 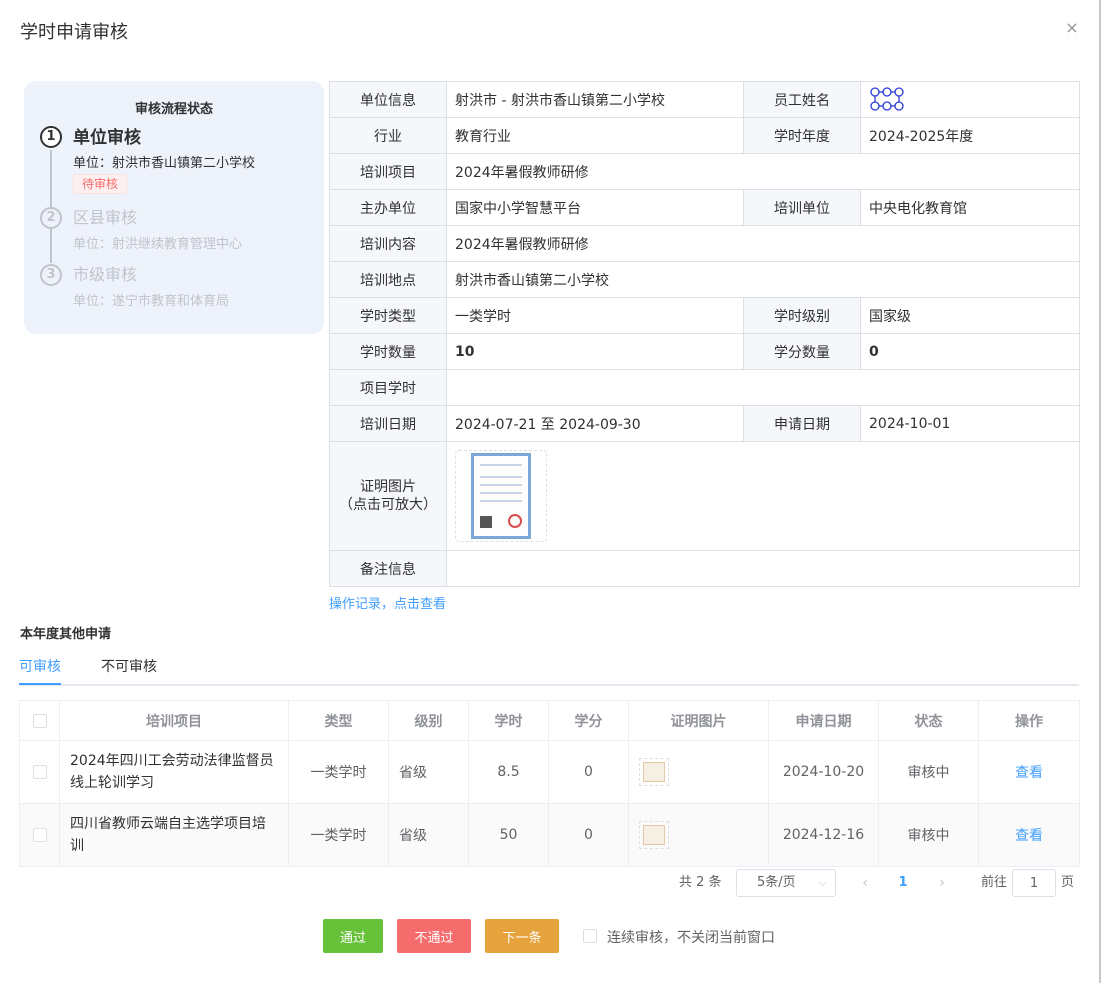 What do you see at coordinates (1029, 720) in the screenshot?
I see `column-header: 操作` at bounding box center [1029, 720].